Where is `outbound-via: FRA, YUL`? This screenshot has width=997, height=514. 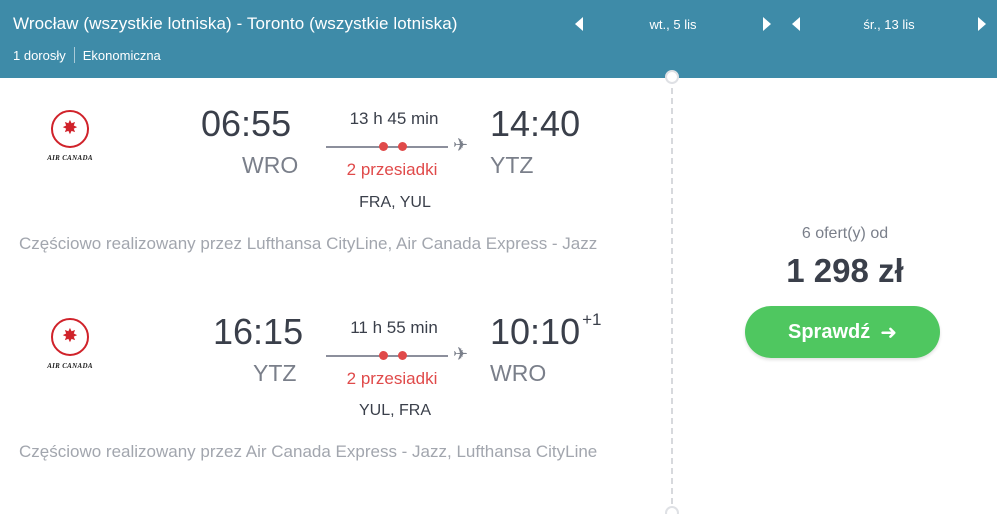 outbound-via: FRA, YUL is located at coordinates (395, 202).